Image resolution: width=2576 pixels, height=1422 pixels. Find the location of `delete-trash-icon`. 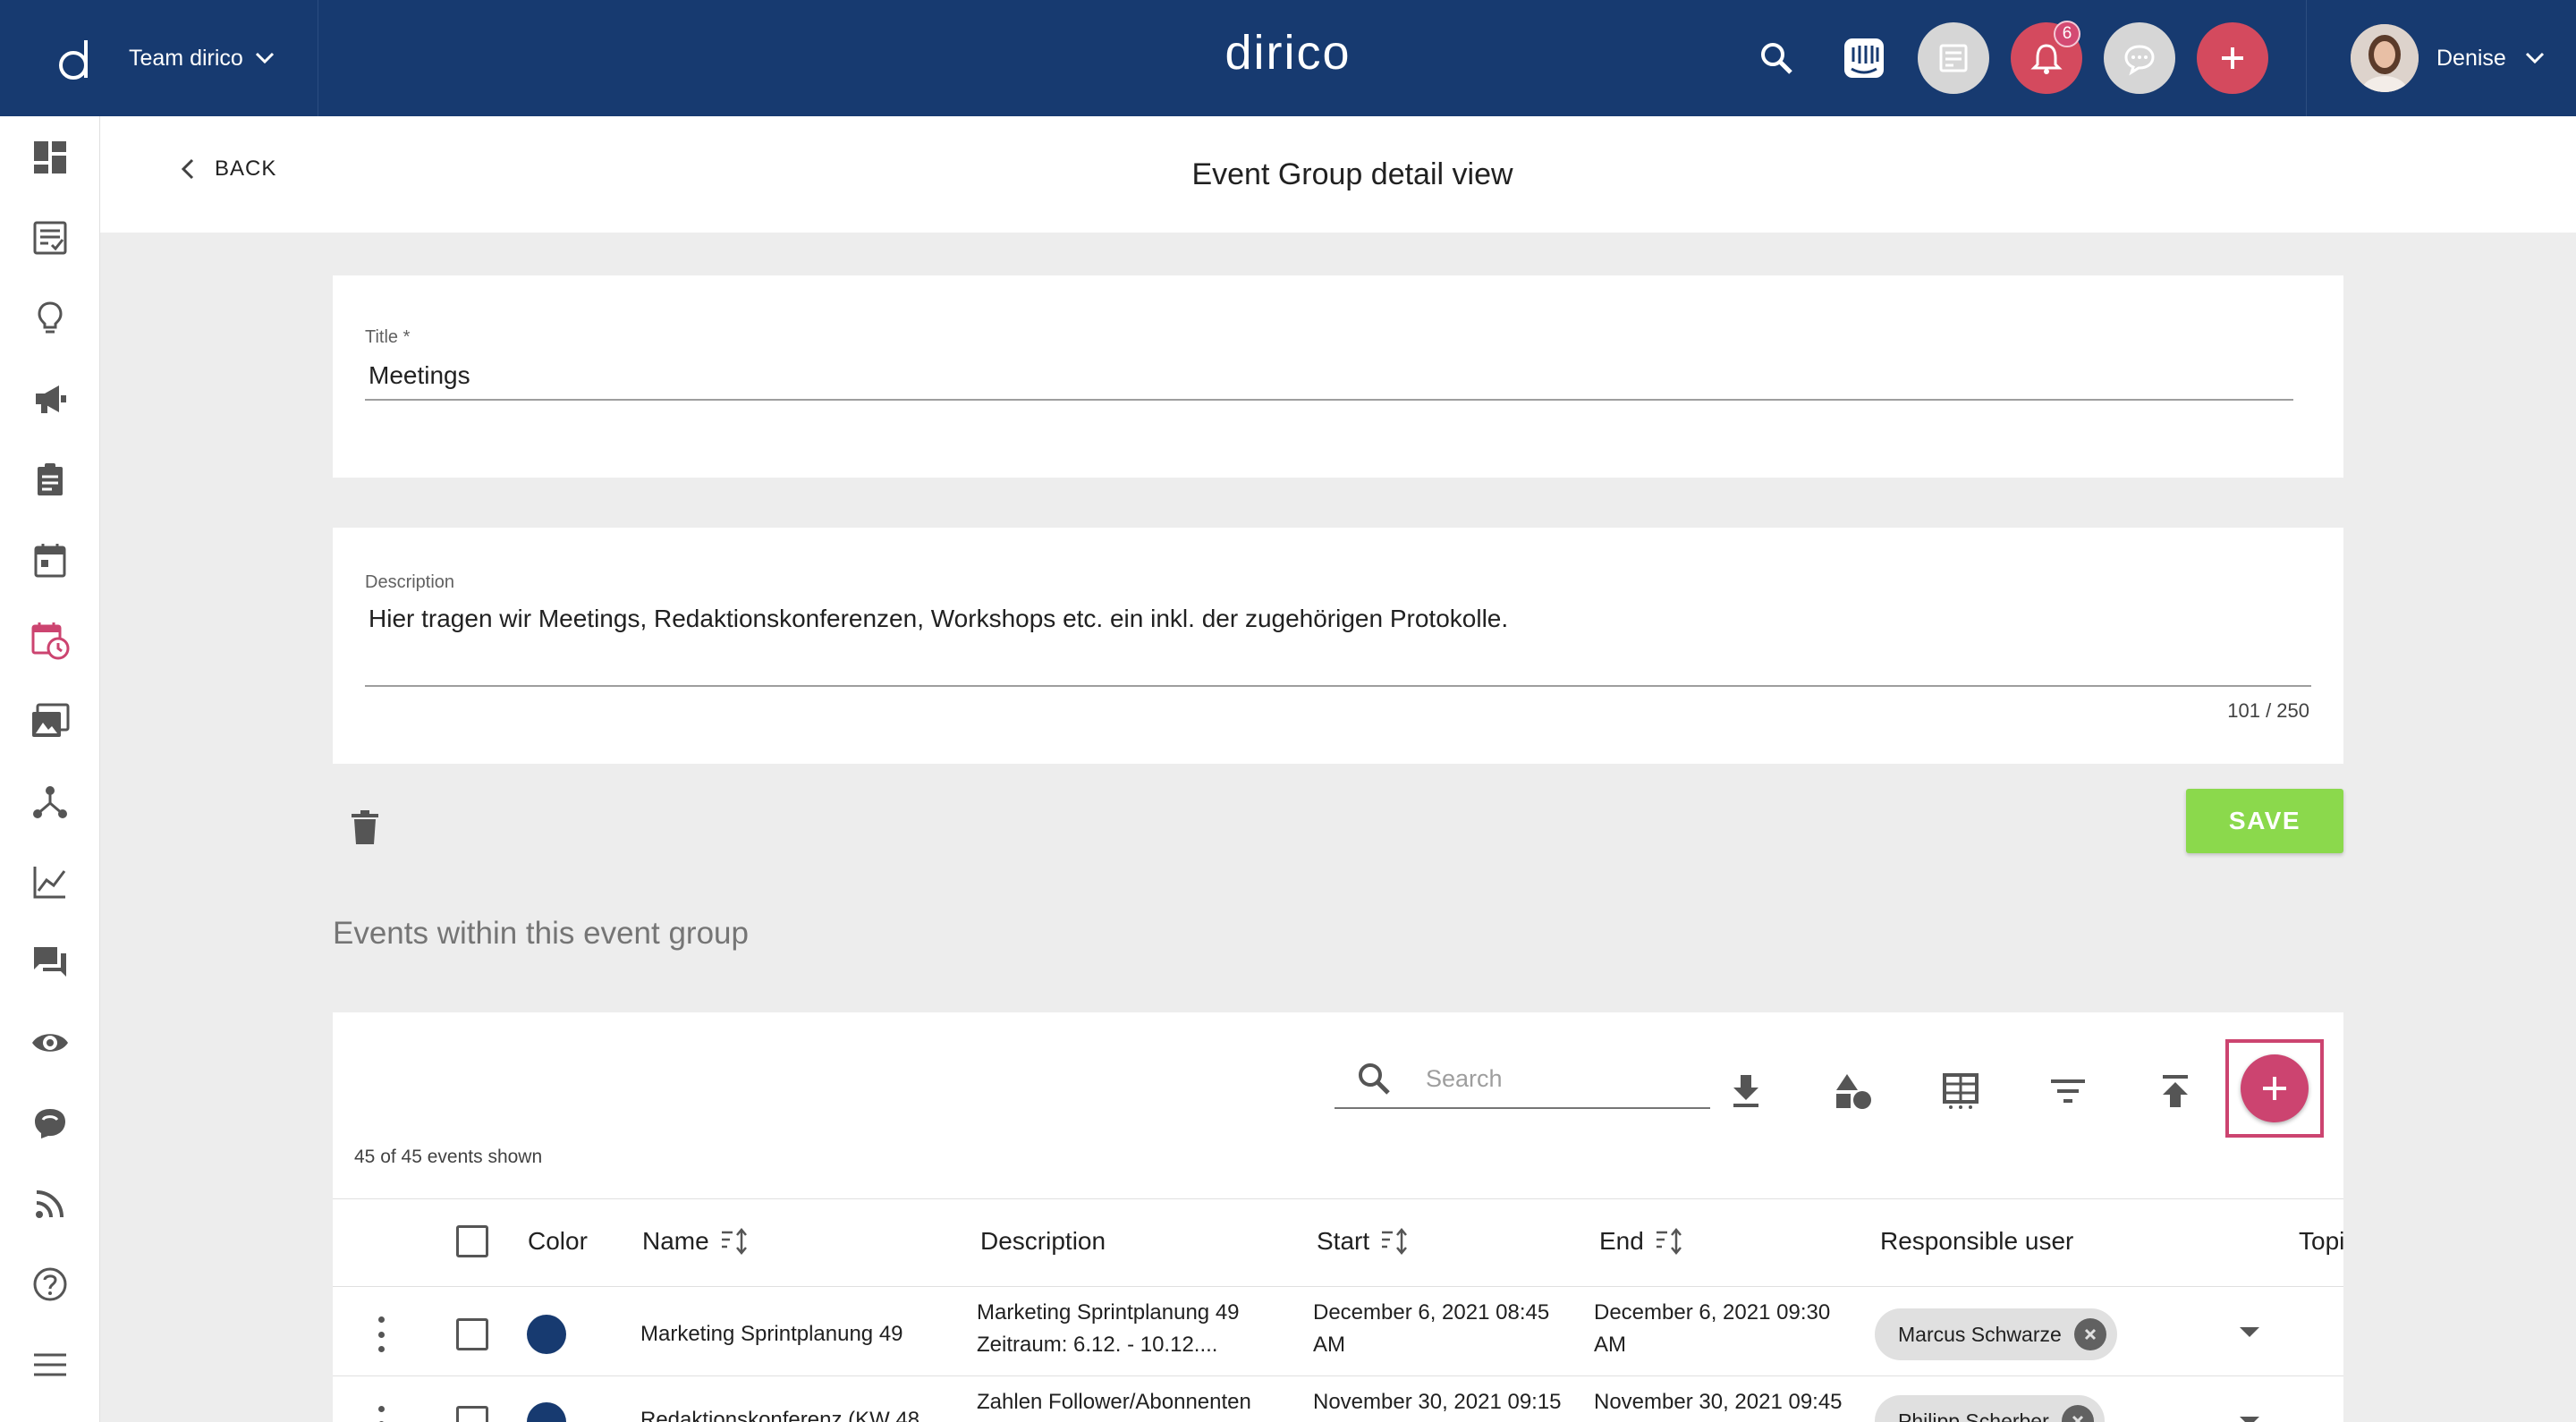

delete-trash-icon is located at coordinates (365, 827).